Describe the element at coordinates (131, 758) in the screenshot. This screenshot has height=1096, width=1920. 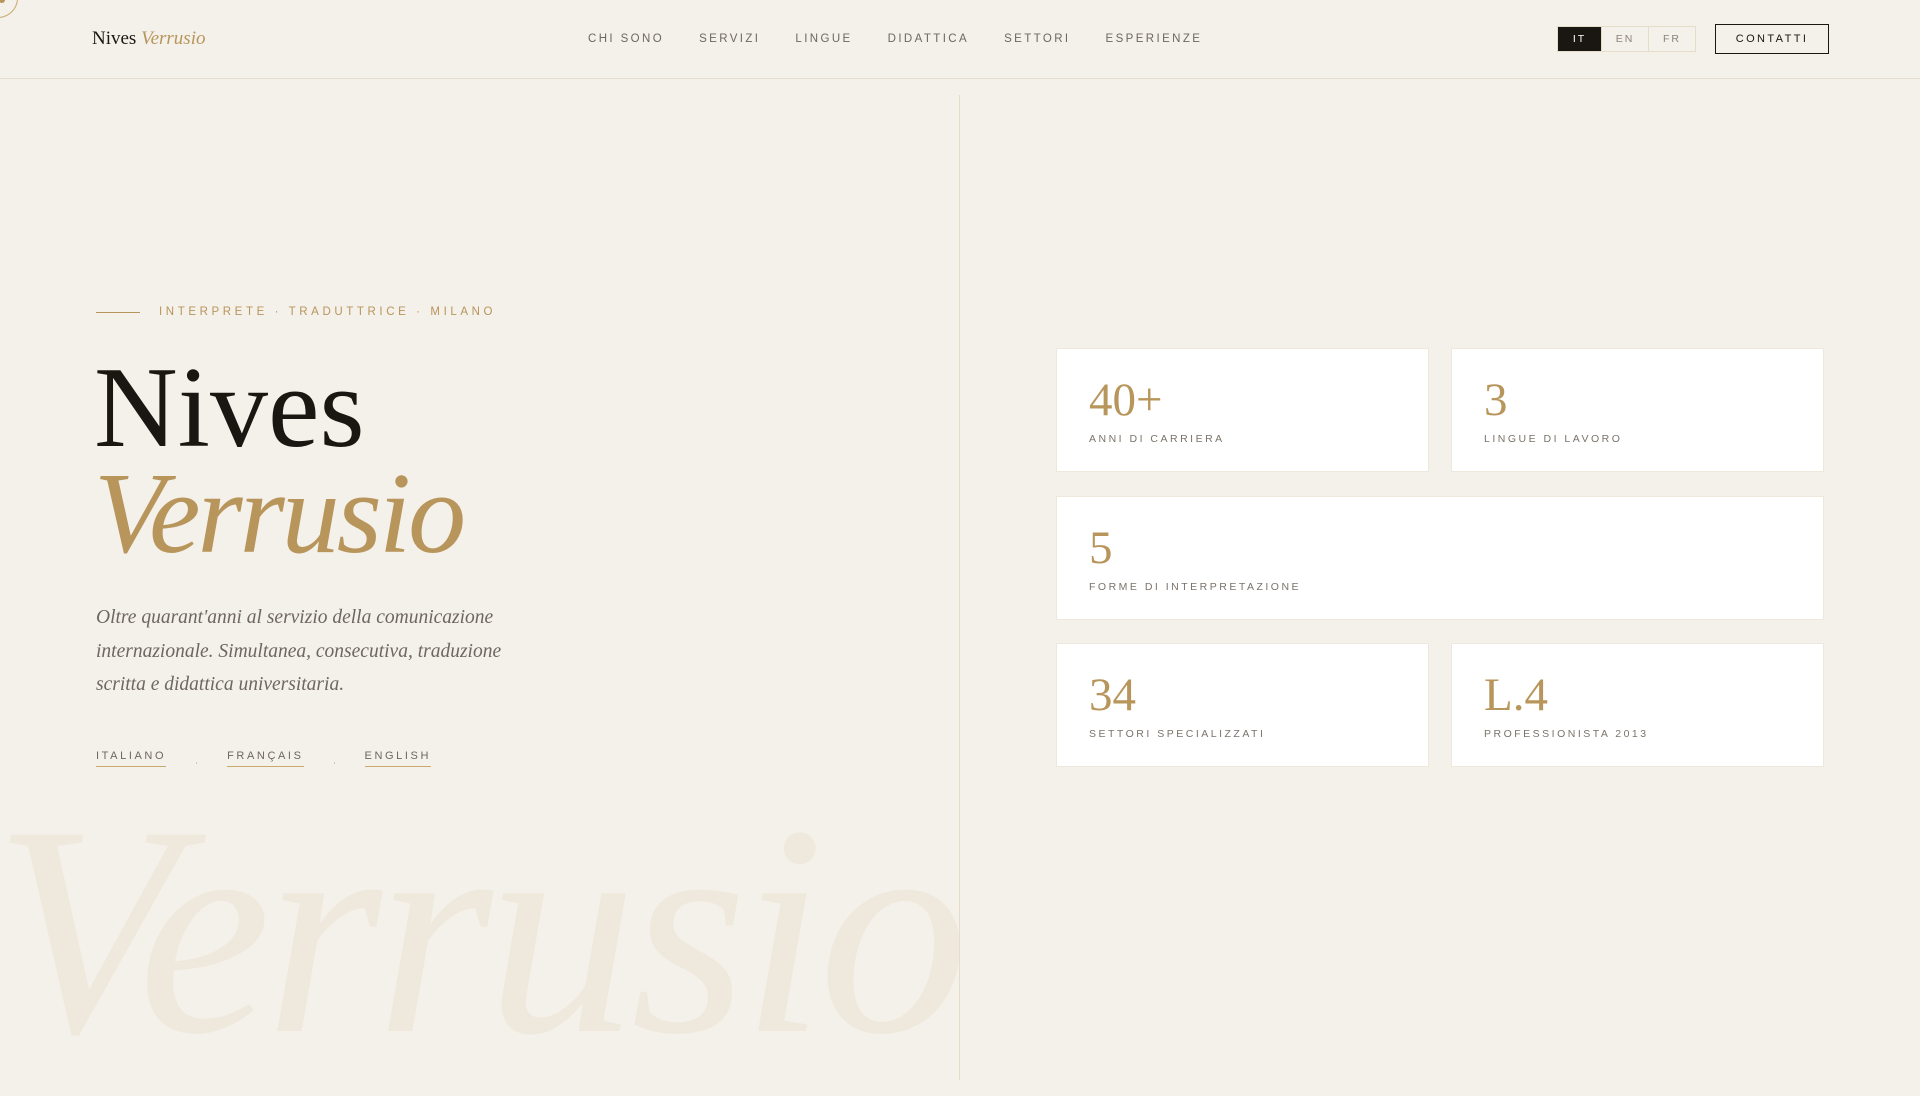
I see `link-italiano: ITALIANO` at that location.